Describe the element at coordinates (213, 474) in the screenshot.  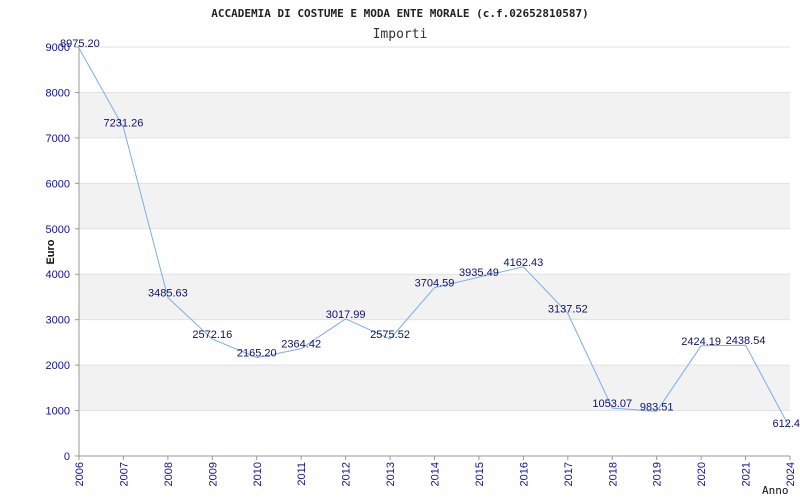
I see `x-tick-label: 2009` at that location.